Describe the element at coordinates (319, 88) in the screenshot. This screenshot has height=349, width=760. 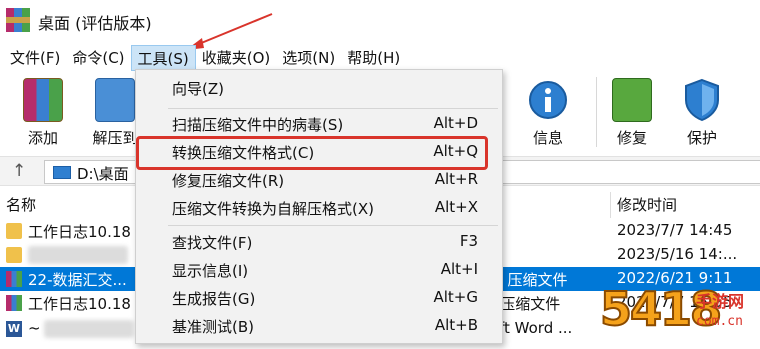
I see `menu-item-wizard: 向导(Z)` at that location.